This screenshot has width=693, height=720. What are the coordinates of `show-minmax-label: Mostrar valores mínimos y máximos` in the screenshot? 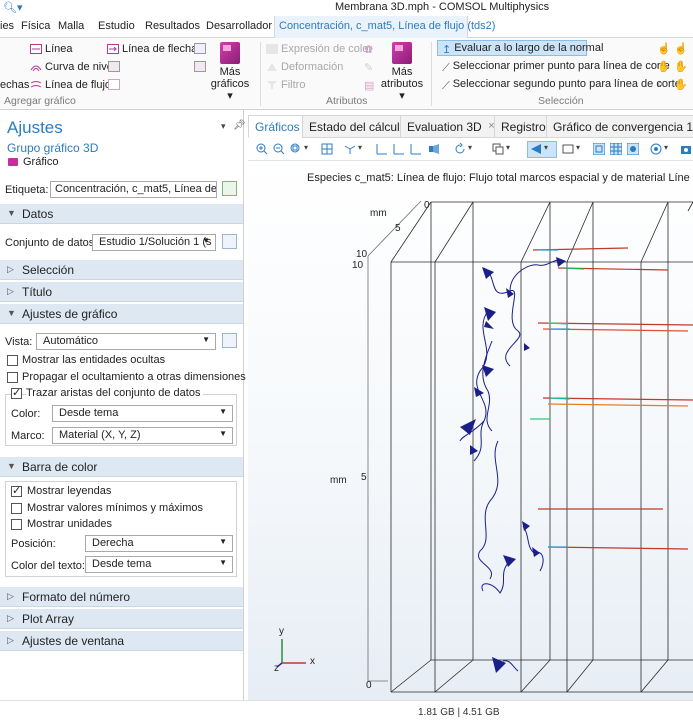 It's located at (115, 508).